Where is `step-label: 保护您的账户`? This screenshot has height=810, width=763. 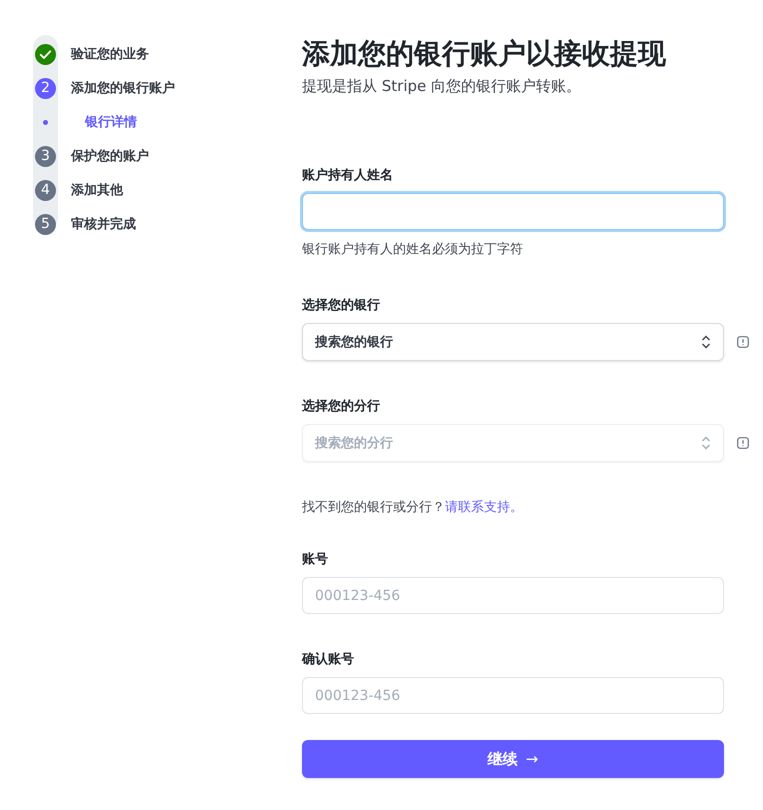
step-label: 保护您的账户 is located at coordinates (110, 156).